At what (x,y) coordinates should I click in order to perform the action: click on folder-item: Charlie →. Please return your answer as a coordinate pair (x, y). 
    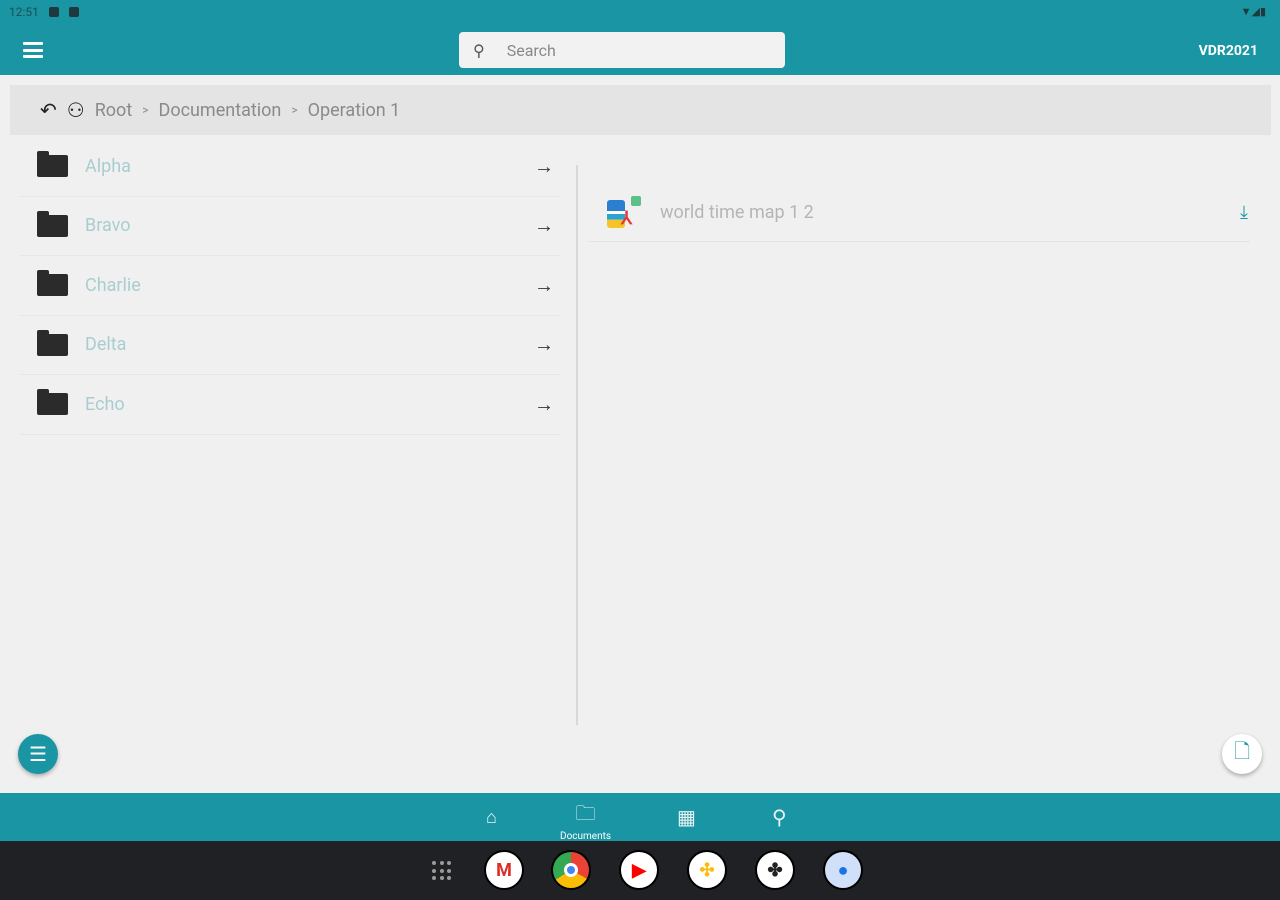
    Looking at the image, I should click on (290, 286).